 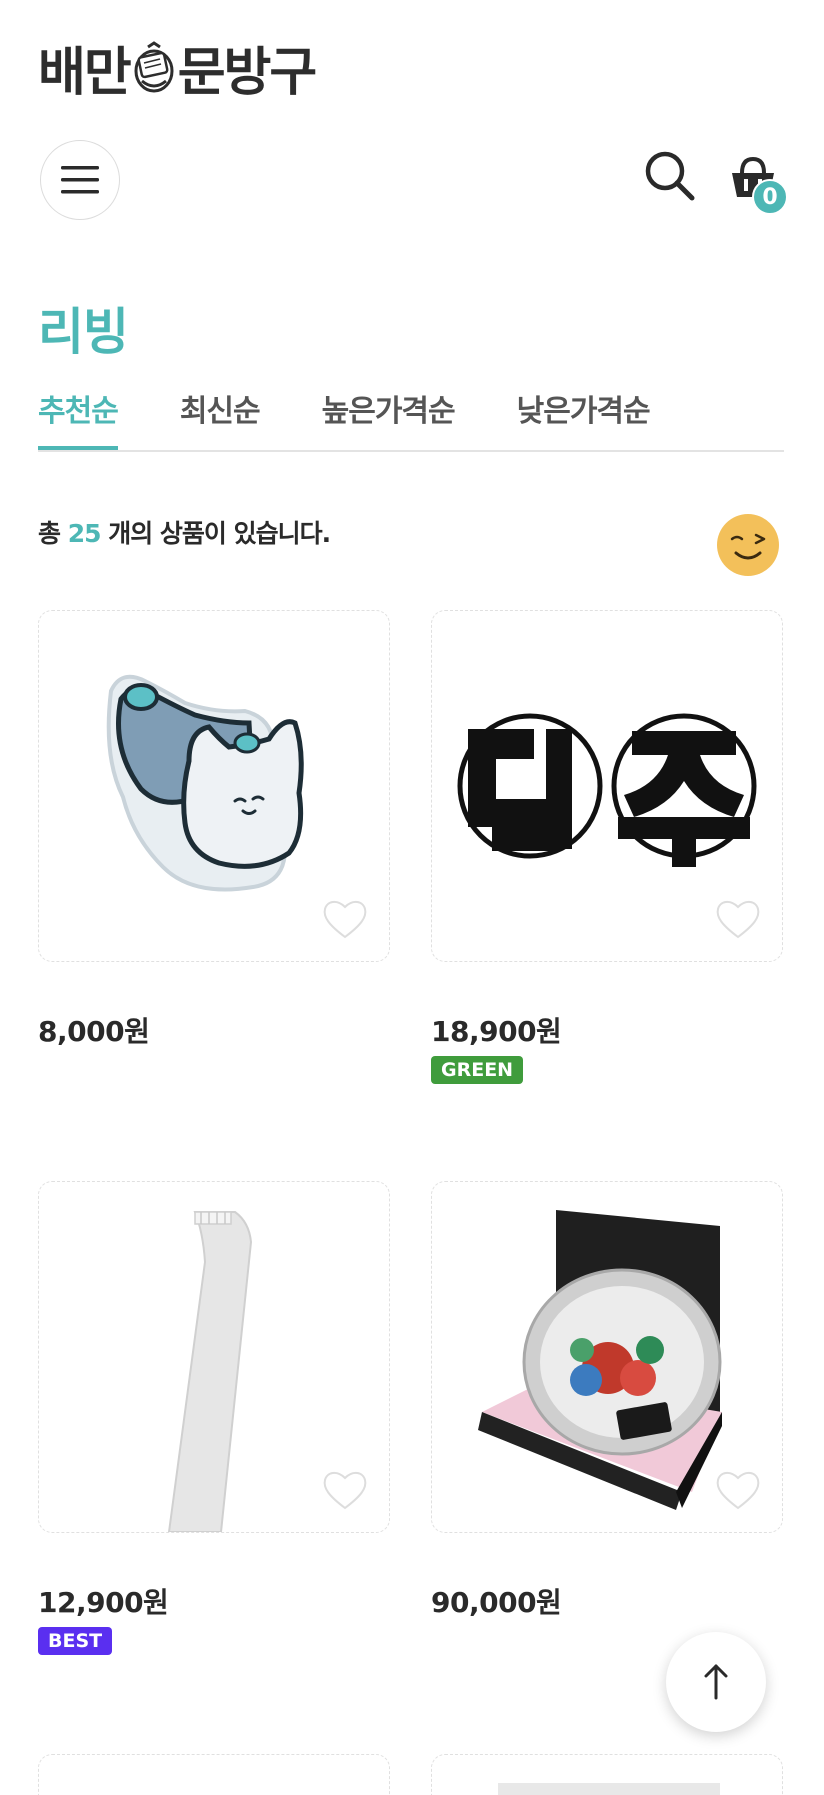 I want to click on logo-text-left: 배만, so click(x=85, y=73).